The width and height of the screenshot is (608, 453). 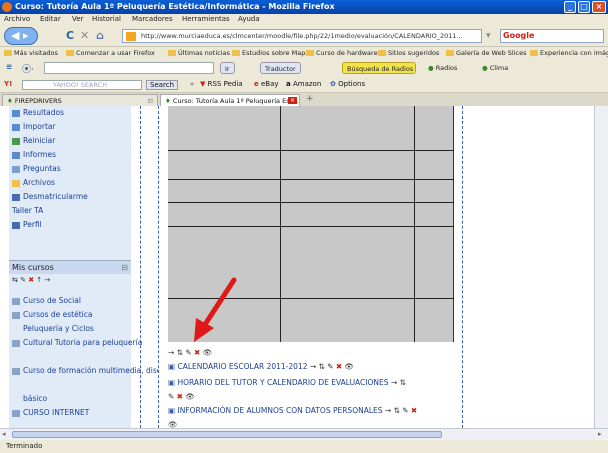 I want to click on ebay-link: e eBay, so click(x=266, y=84).